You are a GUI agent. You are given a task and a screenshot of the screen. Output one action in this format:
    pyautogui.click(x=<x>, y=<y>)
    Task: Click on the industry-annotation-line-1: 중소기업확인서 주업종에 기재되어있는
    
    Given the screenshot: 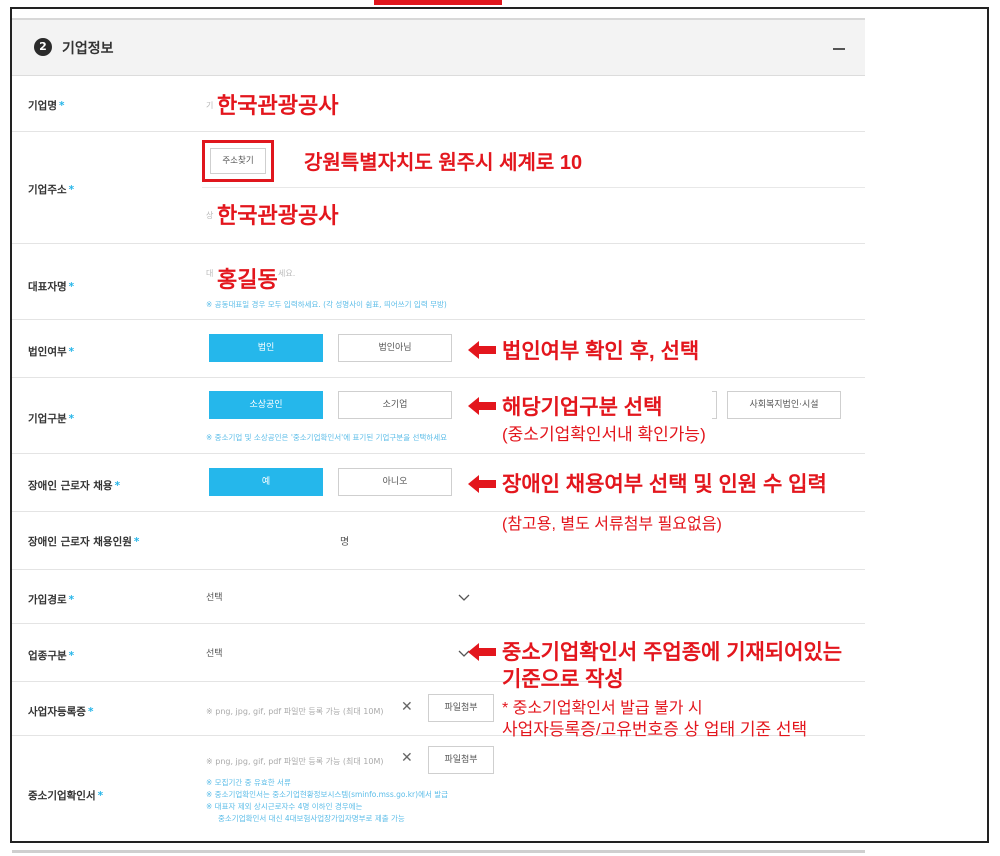 What is the action you would take?
    pyautogui.click(x=672, y=652)
    